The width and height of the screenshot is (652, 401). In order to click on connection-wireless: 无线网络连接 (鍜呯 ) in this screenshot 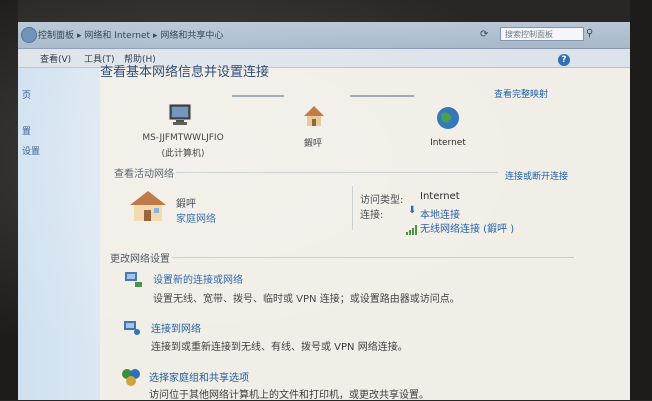, I will do `click(467, 227)`.